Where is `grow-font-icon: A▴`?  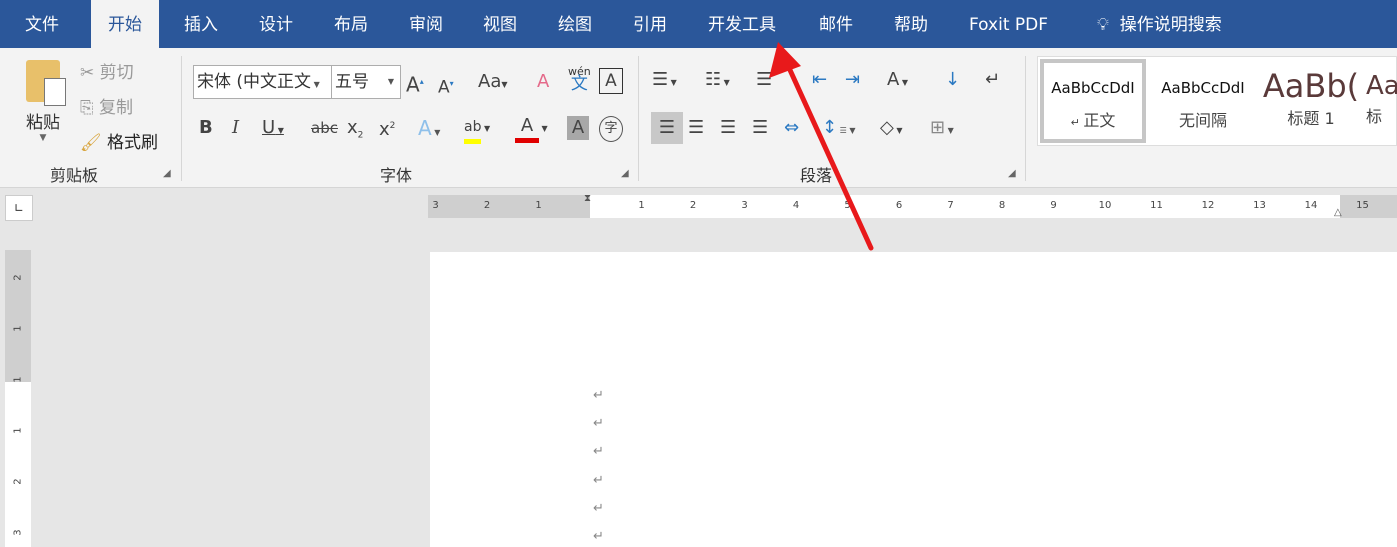 grow-font-icon: A▴ is located at coordinates (415, 83).